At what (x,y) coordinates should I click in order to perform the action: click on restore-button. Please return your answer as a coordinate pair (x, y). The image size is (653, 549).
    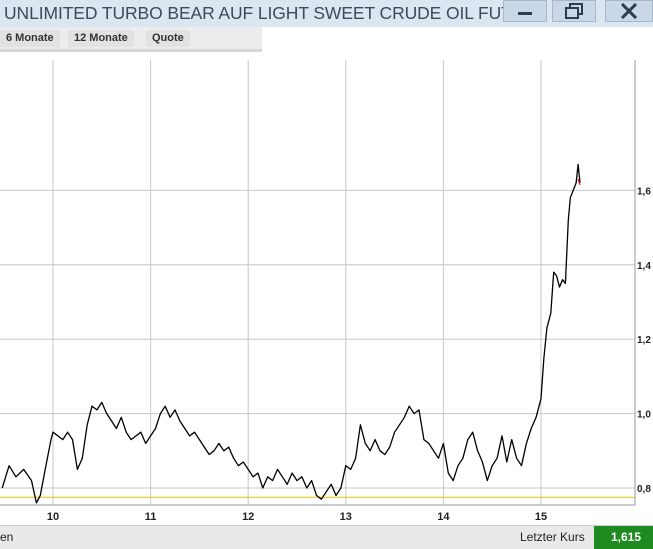
    Looking at the image, I should click on (574, 11).